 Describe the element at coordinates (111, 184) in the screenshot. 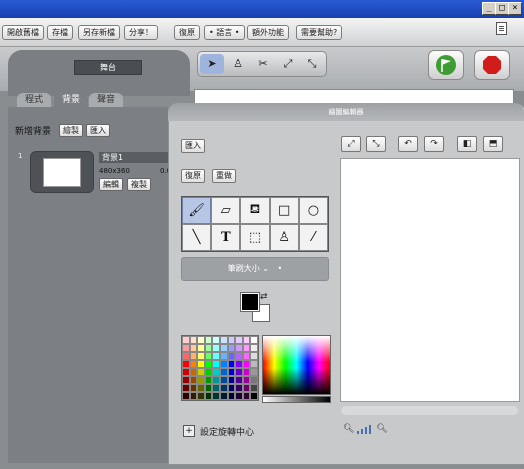

I see `edit-backdrop-button: 編輯` at that location.